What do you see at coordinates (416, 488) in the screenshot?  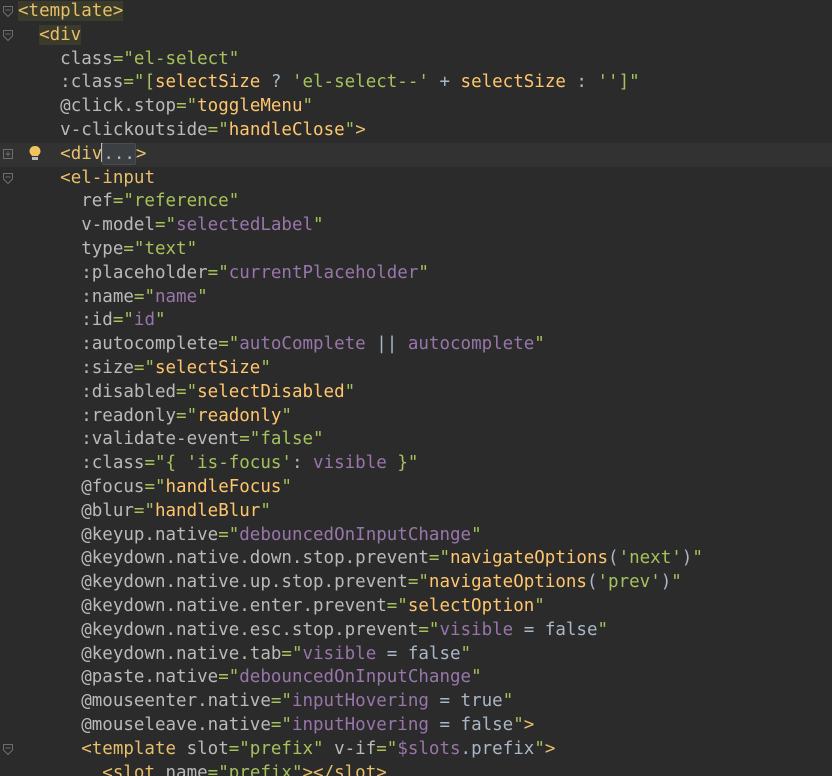 I see `code-line: @focus="handleFocus"` at bounding box center [416, 488].